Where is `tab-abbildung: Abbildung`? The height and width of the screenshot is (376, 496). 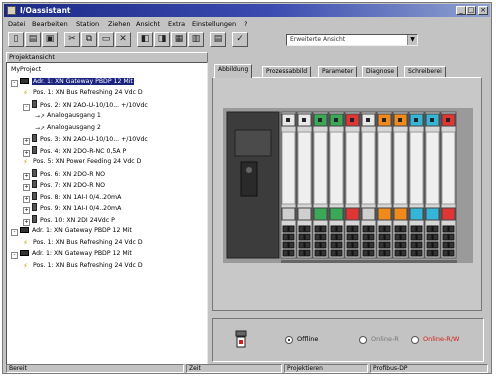 tab-abbildung: Abbildung is located at coordinates (233, 71).